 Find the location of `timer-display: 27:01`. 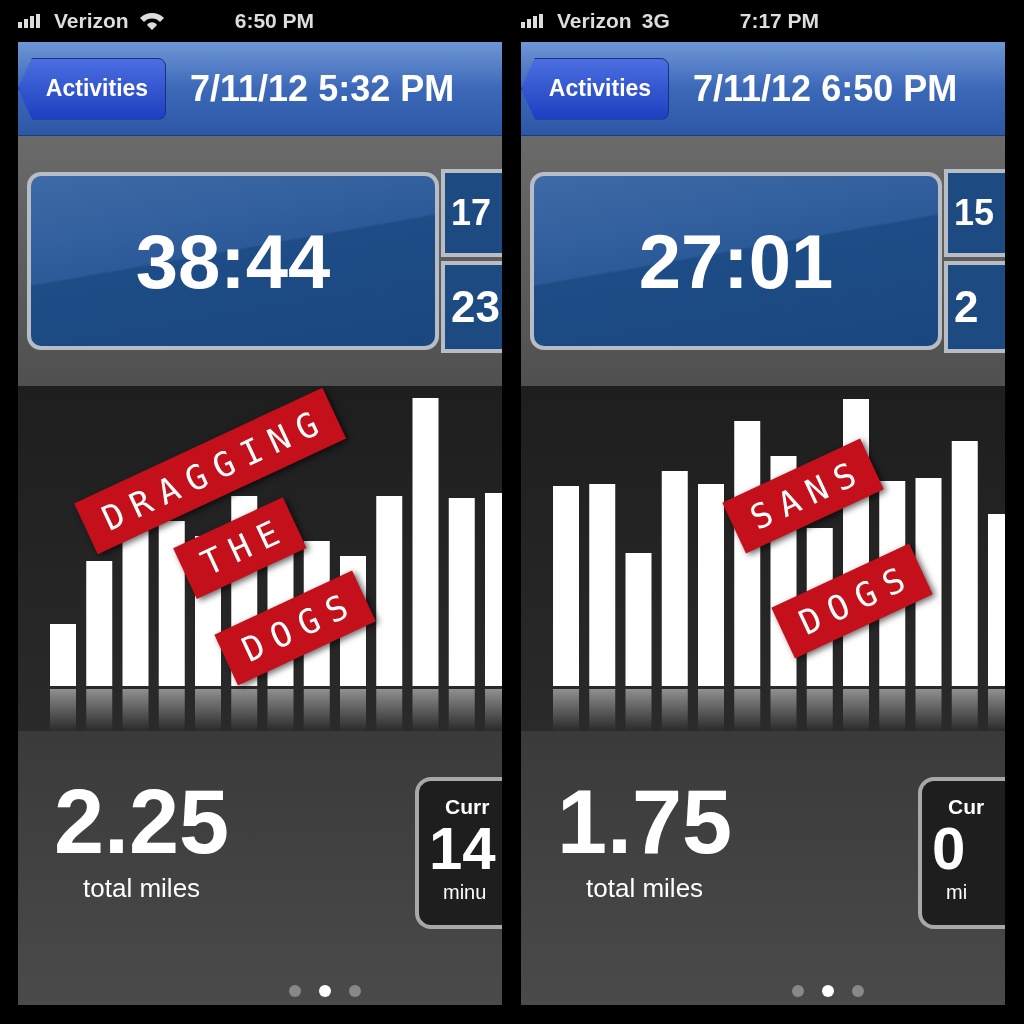

timer-display: 27:01 is located at coordinates (736, 261).